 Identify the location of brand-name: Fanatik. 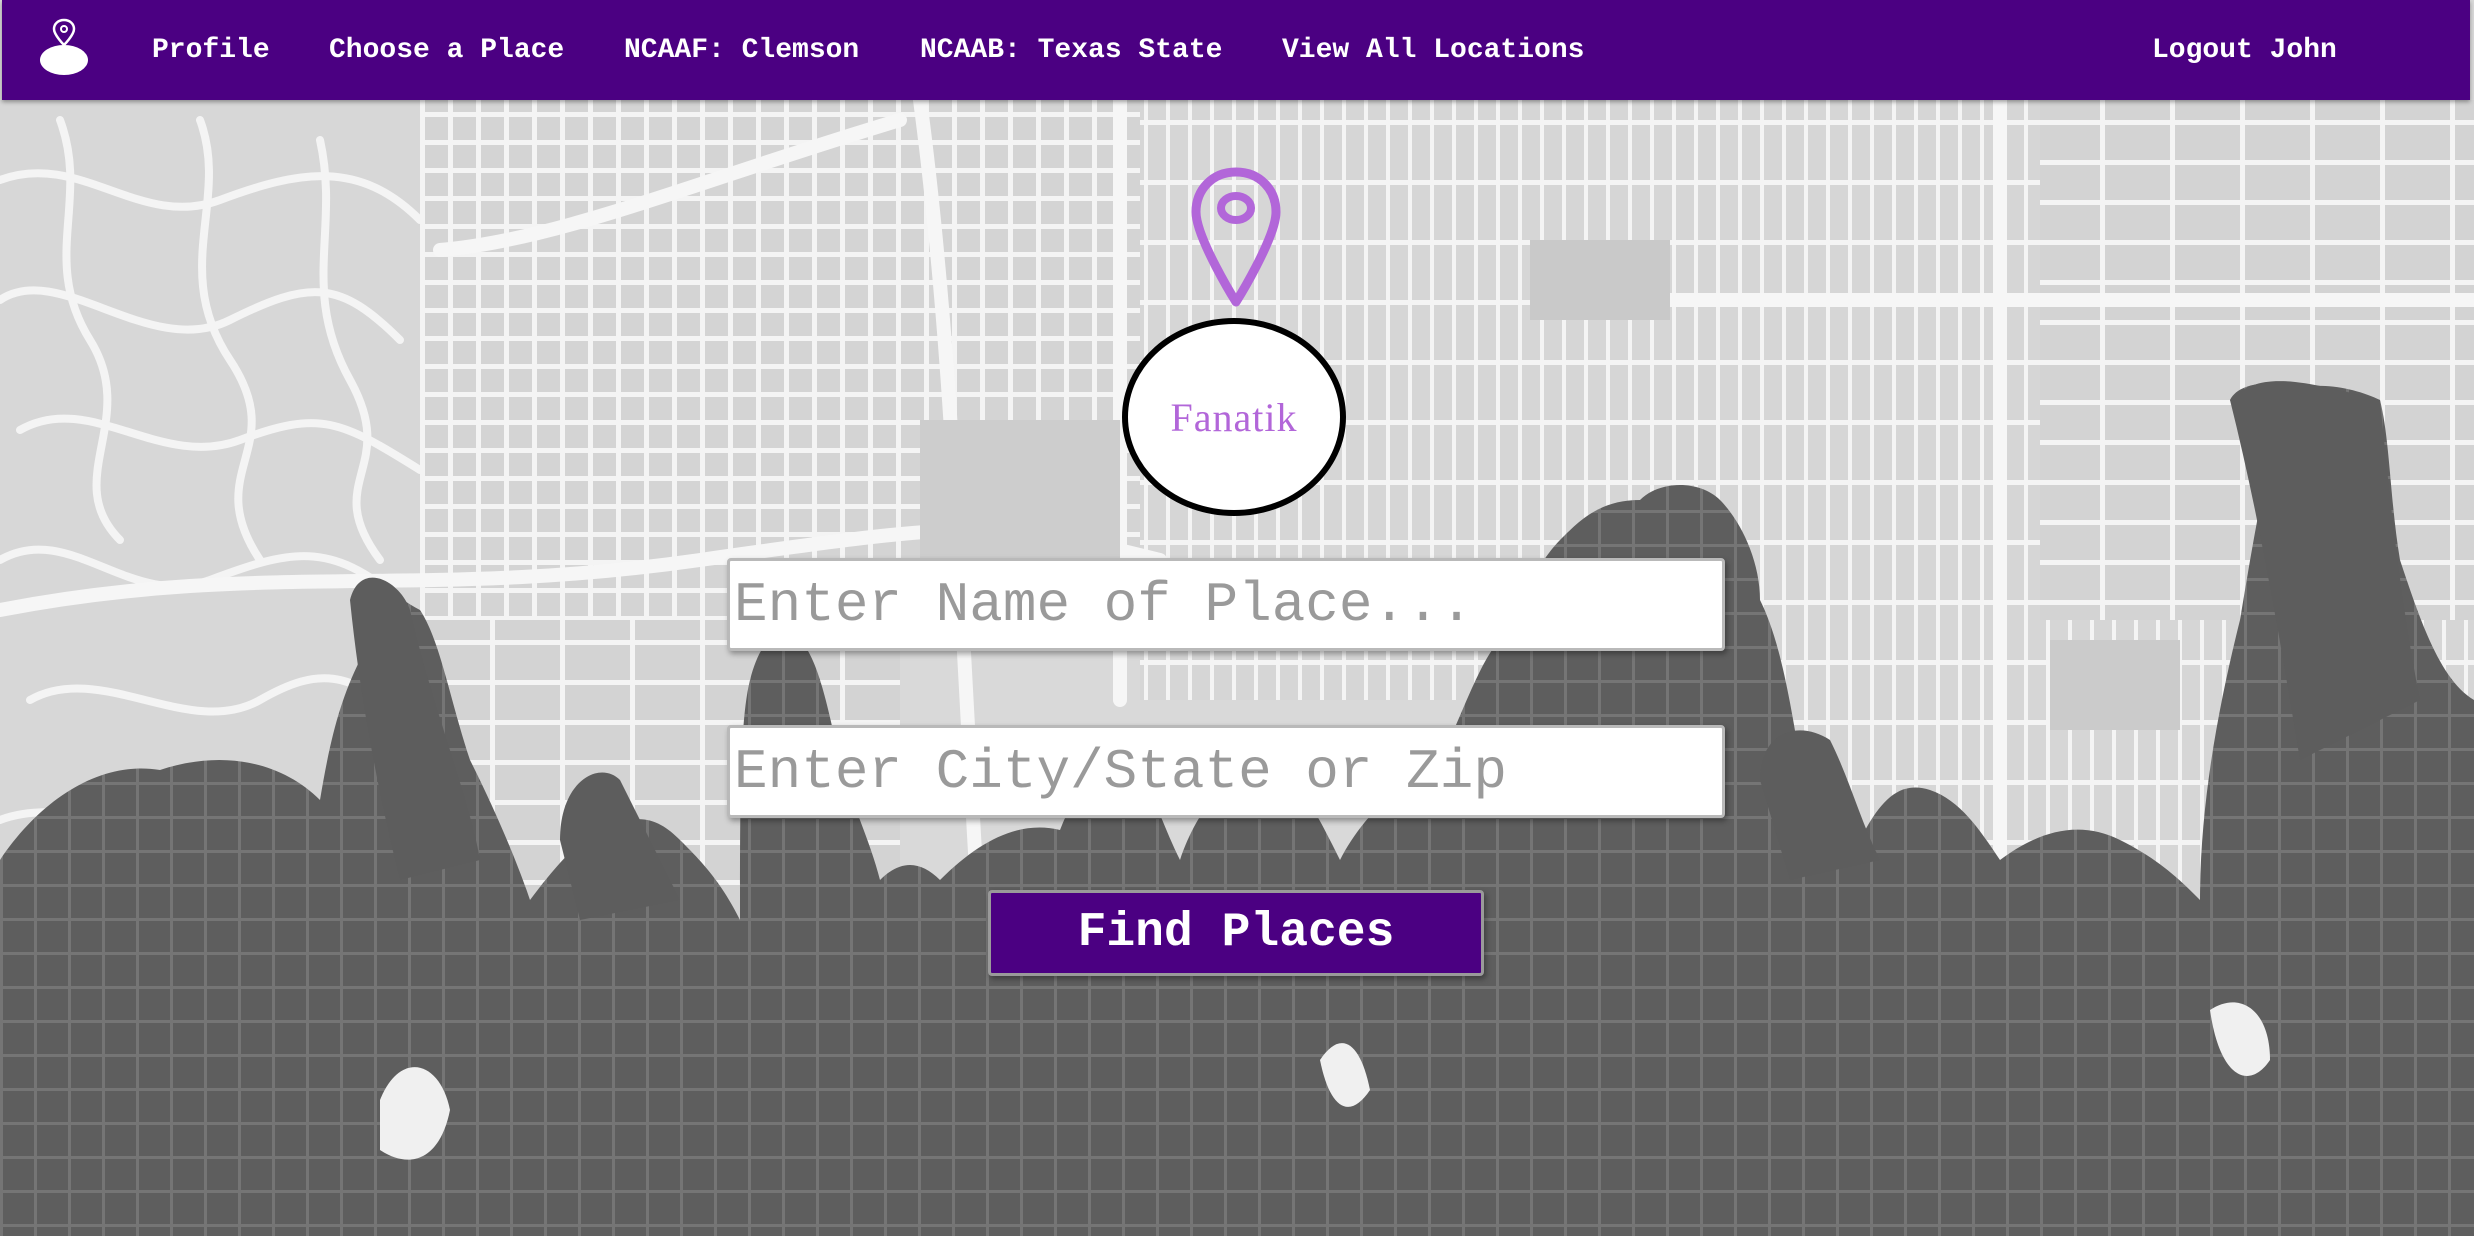
(1234, 417).